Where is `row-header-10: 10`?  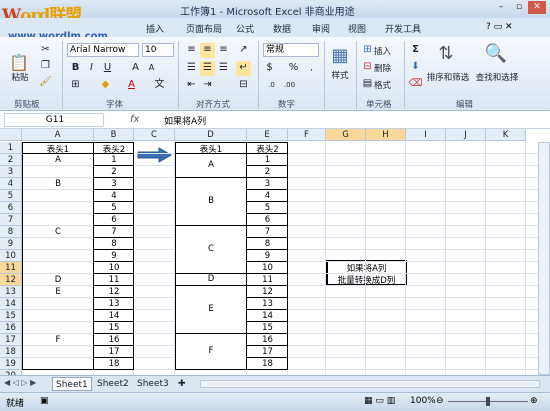 row-header-10: 10 is located at coordinates (11, 256).